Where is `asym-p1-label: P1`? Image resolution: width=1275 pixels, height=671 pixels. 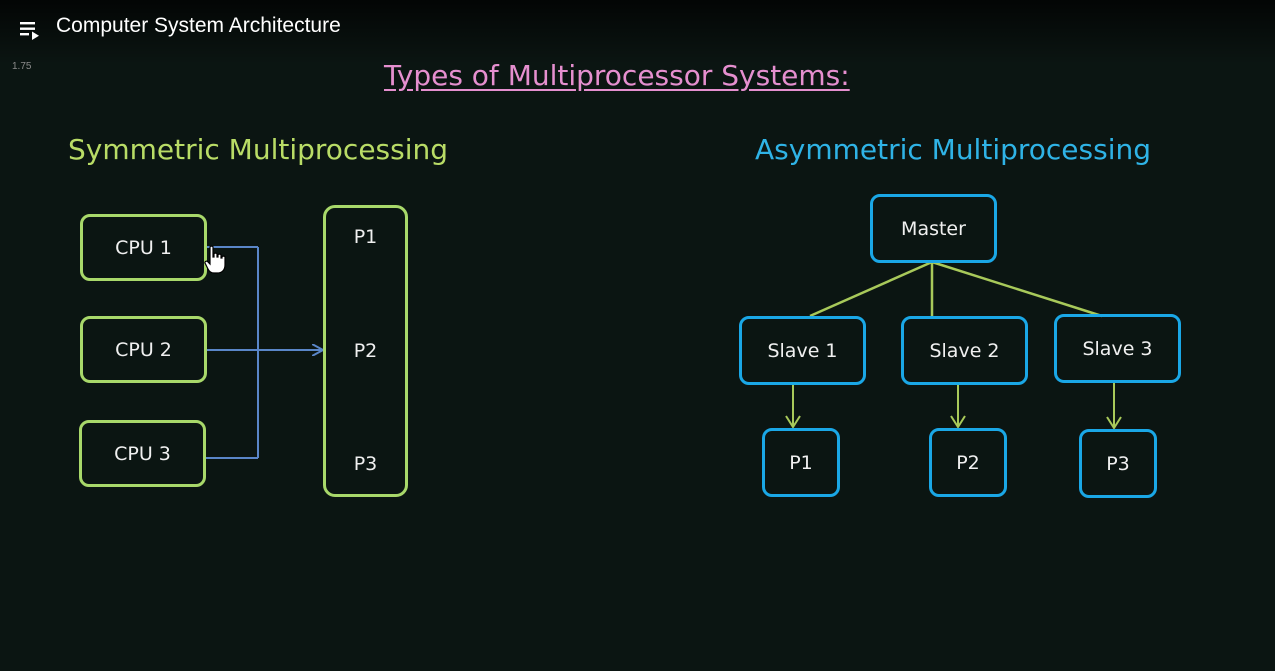
asym-p1-label: P1 is located at coordinates (801, 462).